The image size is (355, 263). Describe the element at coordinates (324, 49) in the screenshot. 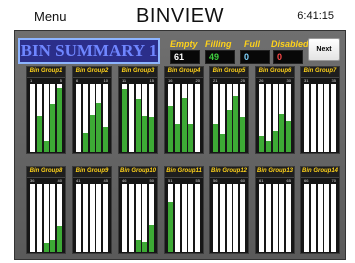

I see `next-button: Next` at that location.